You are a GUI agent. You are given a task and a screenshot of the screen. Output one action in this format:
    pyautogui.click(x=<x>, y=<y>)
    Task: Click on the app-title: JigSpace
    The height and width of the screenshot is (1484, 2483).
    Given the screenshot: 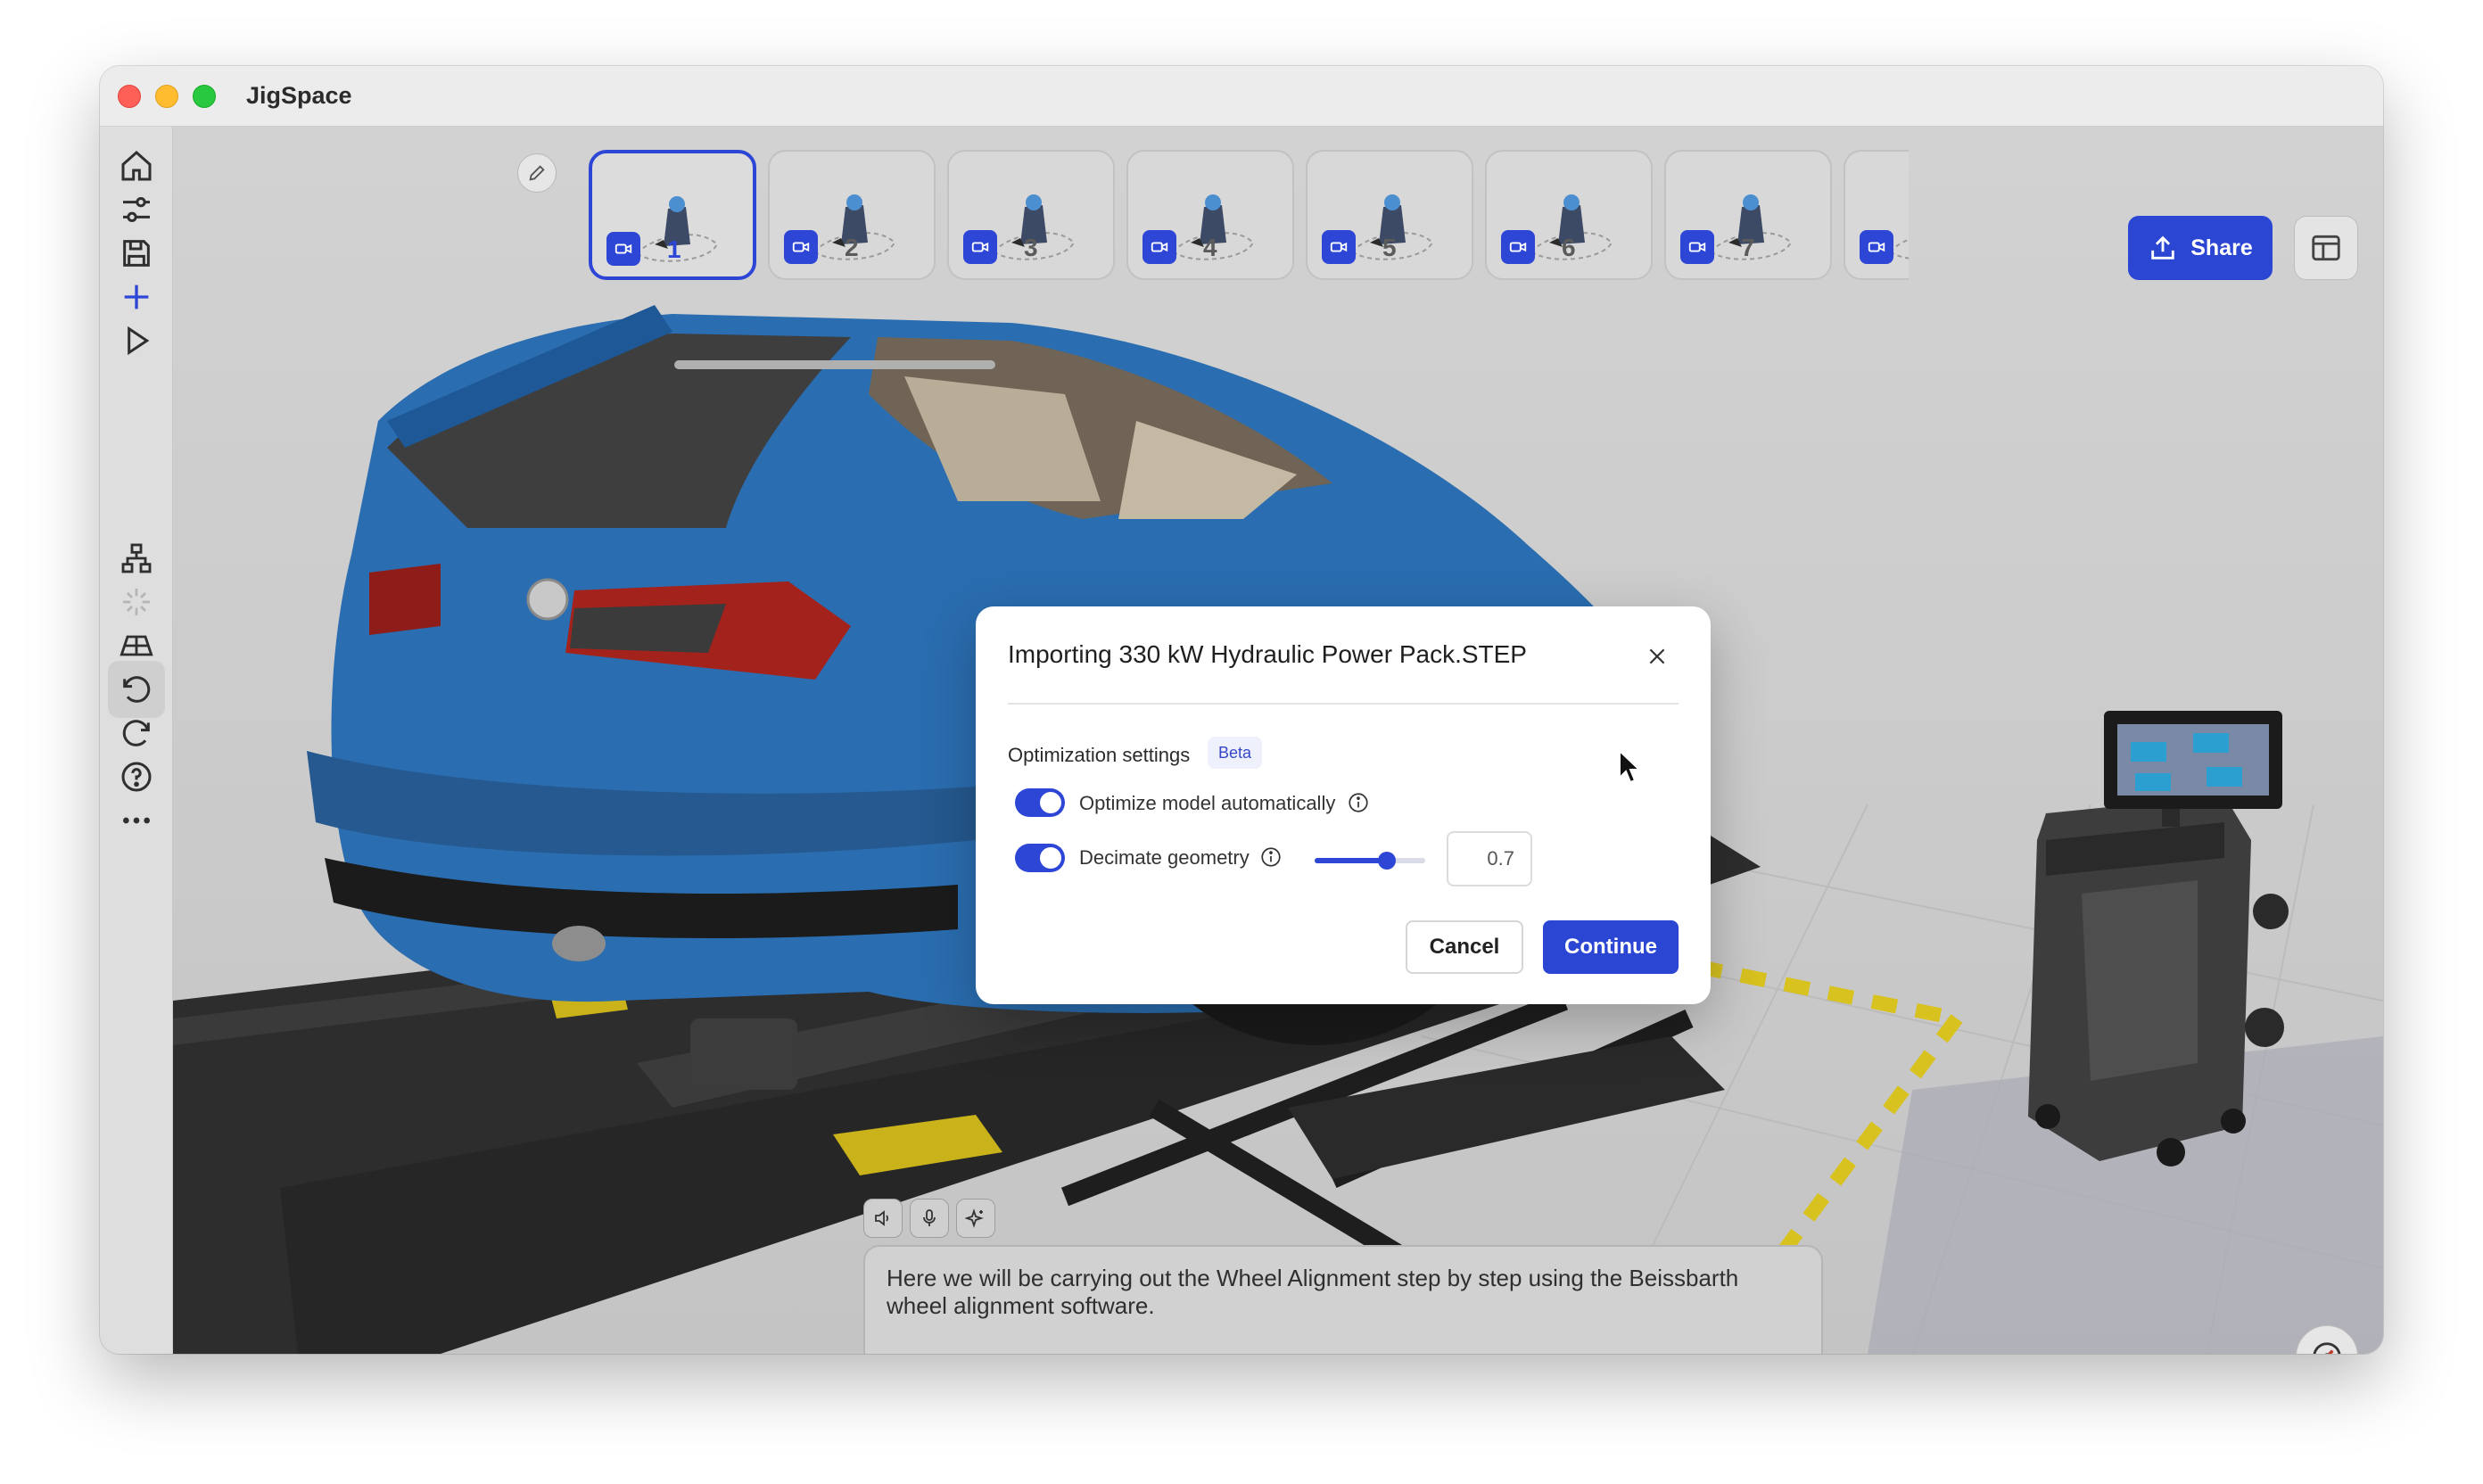 What is the action you would take?
    pyautogui.click(x=299, y=95)
    